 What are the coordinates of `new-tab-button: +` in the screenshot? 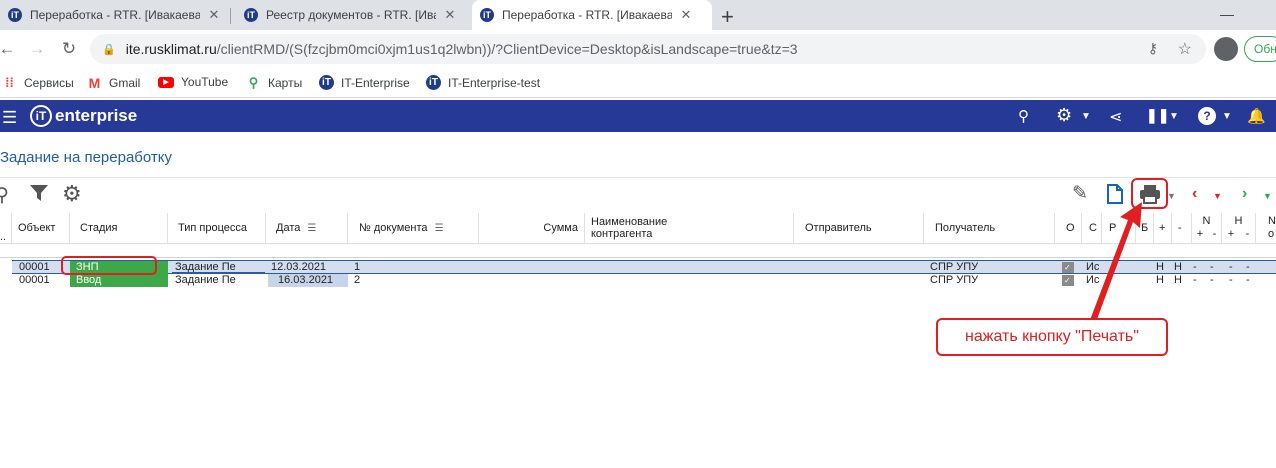 It's located at (727, 17).